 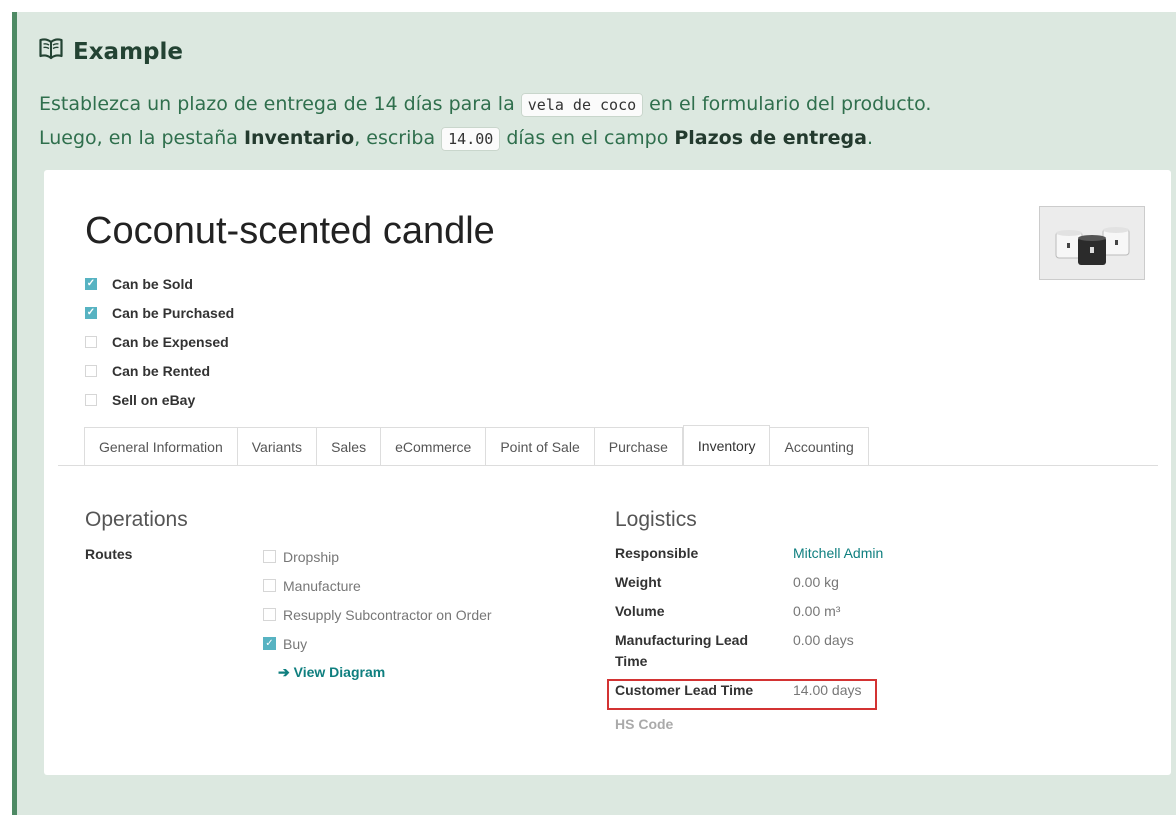 What do you see at coordinates (644, 724) in the screenshot?
I see `hs-code-label: HS Code` at bounding box center [644, 724].